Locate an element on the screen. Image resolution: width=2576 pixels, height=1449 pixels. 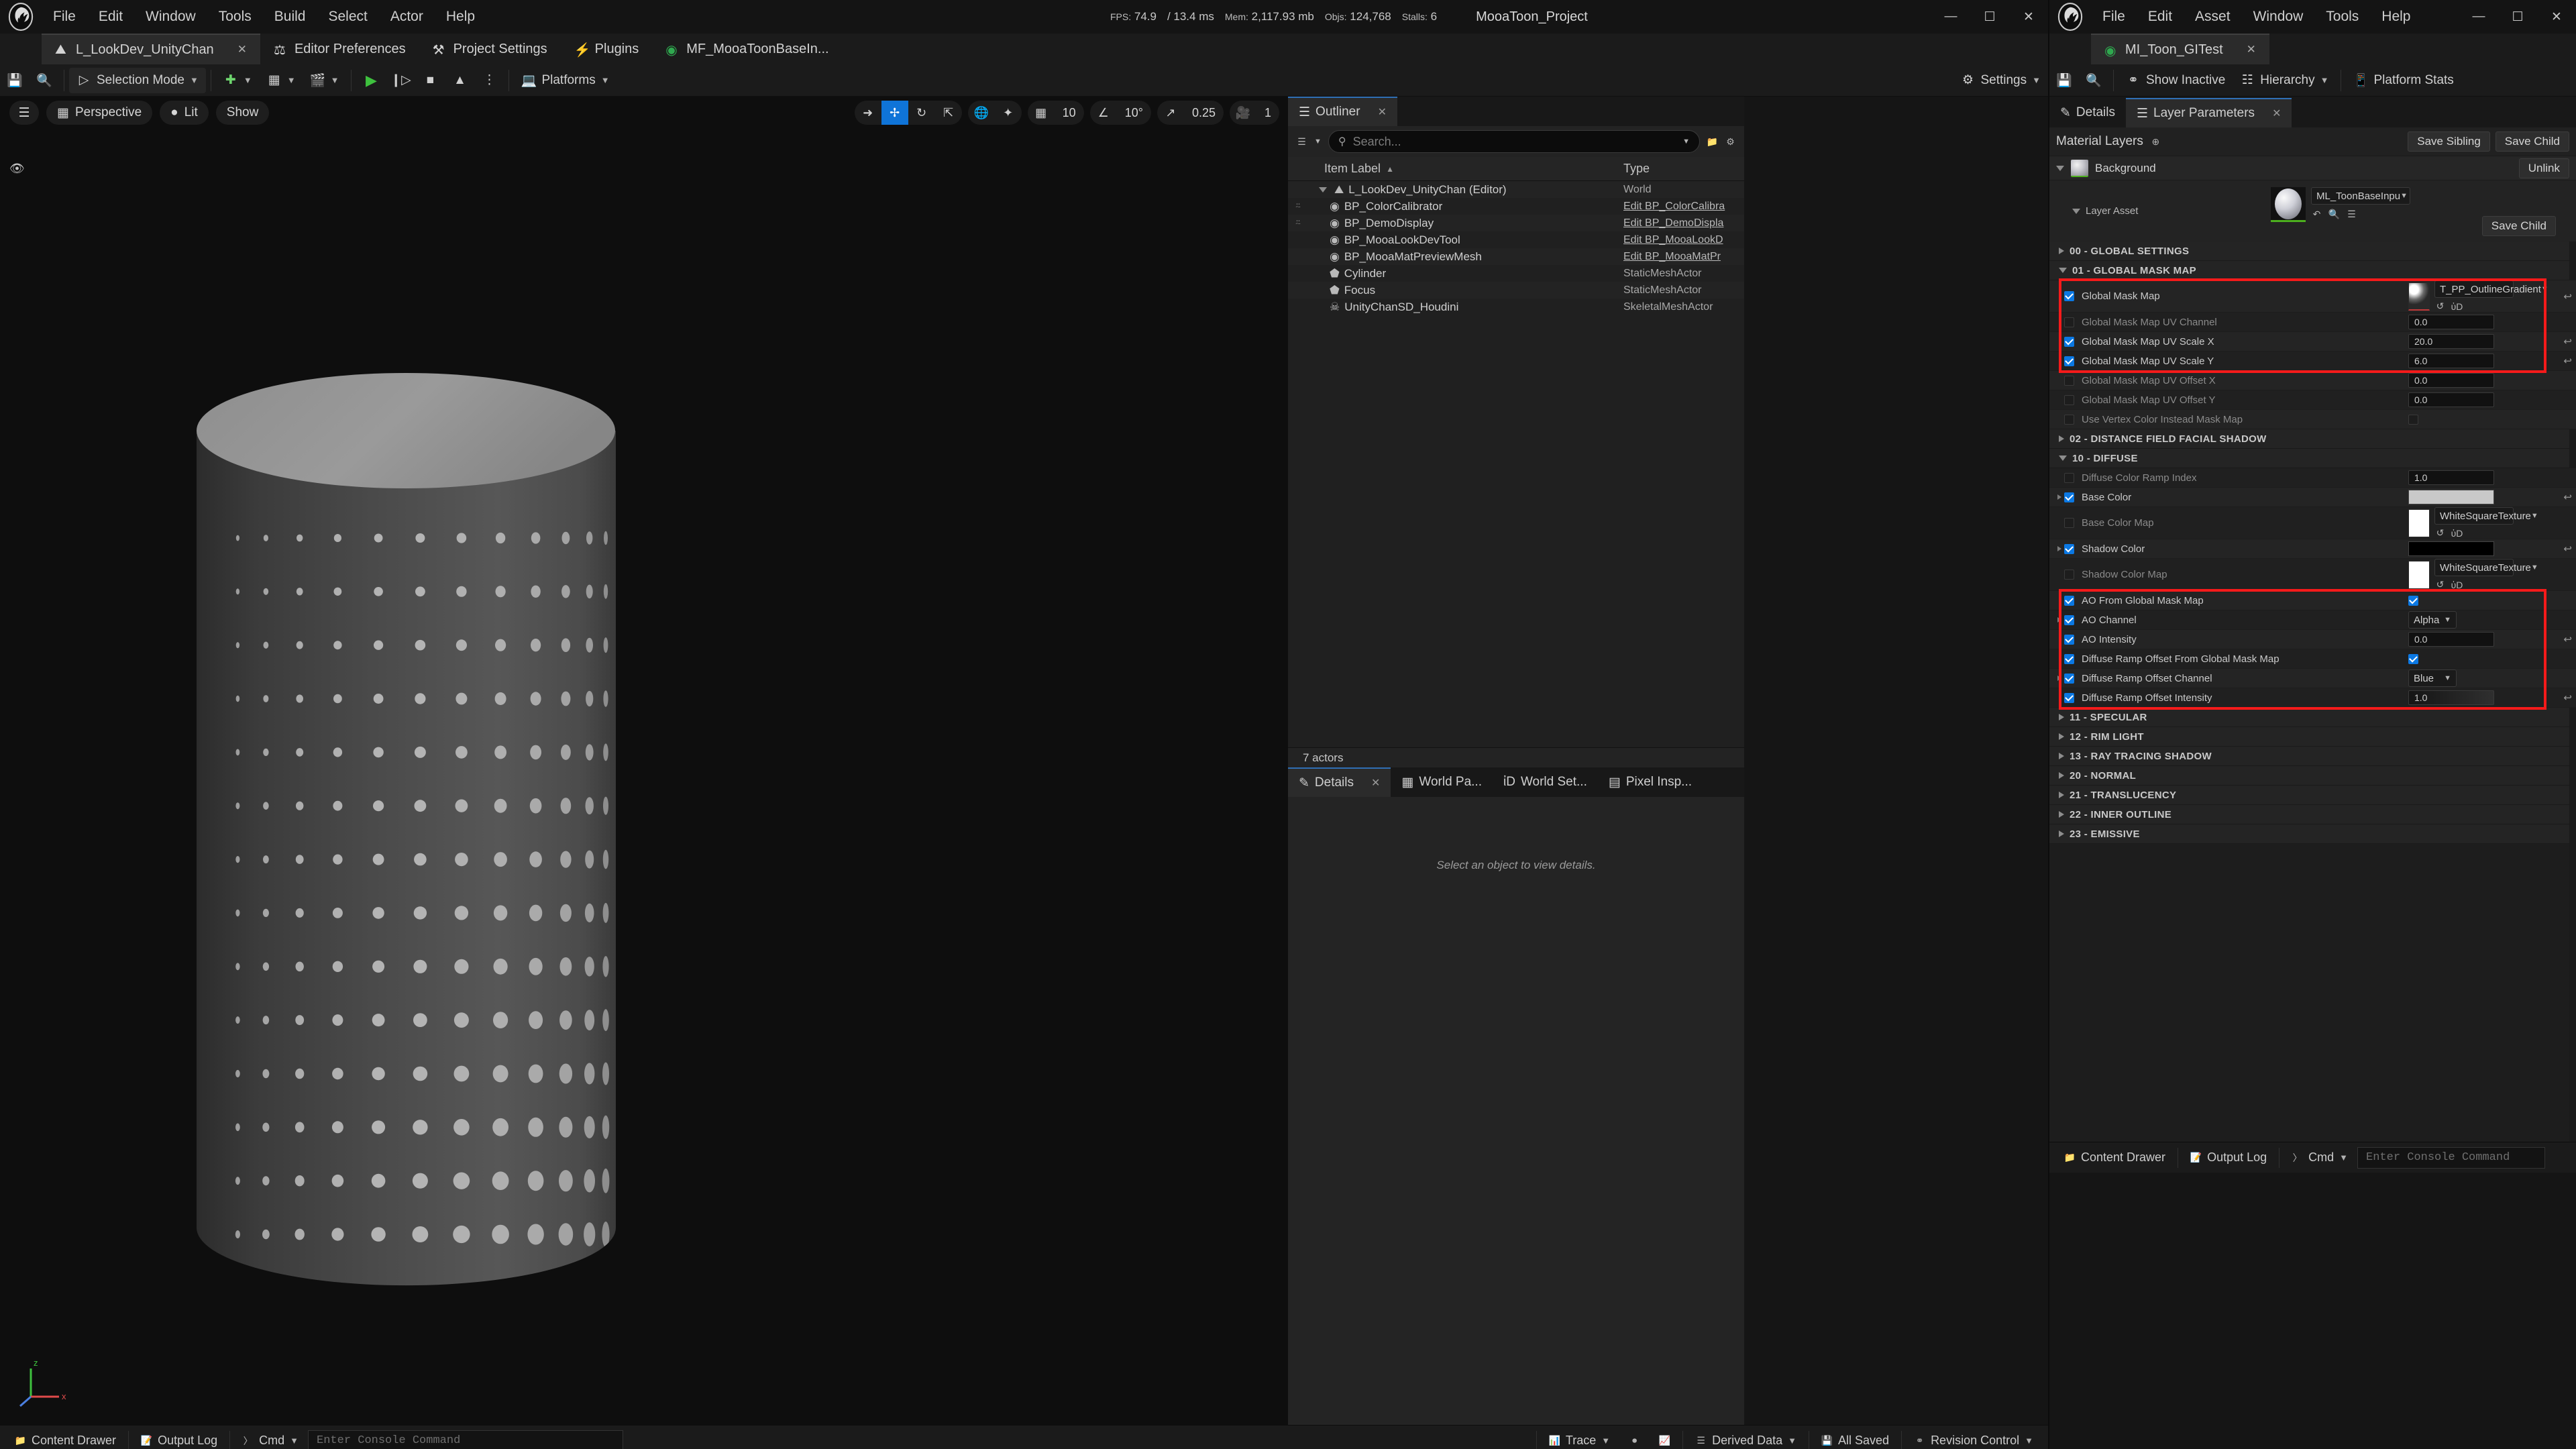
scale-snap-value: 0.25 is located at coordinates (1204, 113).